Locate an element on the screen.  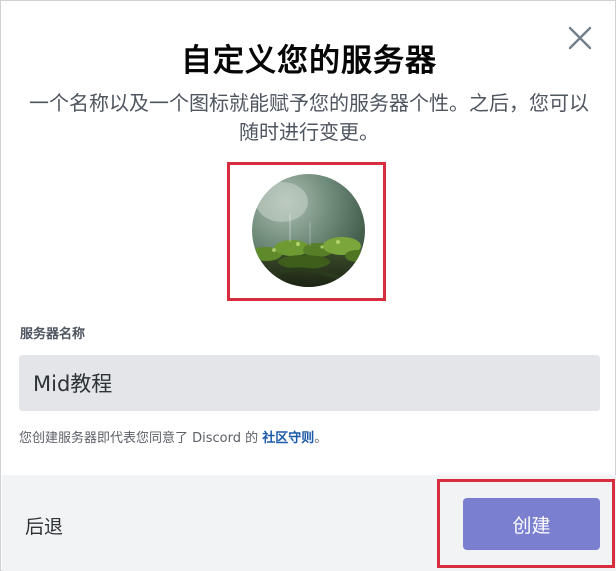
server-name-label: 服务器名称 is located at coordinates (53, 334).